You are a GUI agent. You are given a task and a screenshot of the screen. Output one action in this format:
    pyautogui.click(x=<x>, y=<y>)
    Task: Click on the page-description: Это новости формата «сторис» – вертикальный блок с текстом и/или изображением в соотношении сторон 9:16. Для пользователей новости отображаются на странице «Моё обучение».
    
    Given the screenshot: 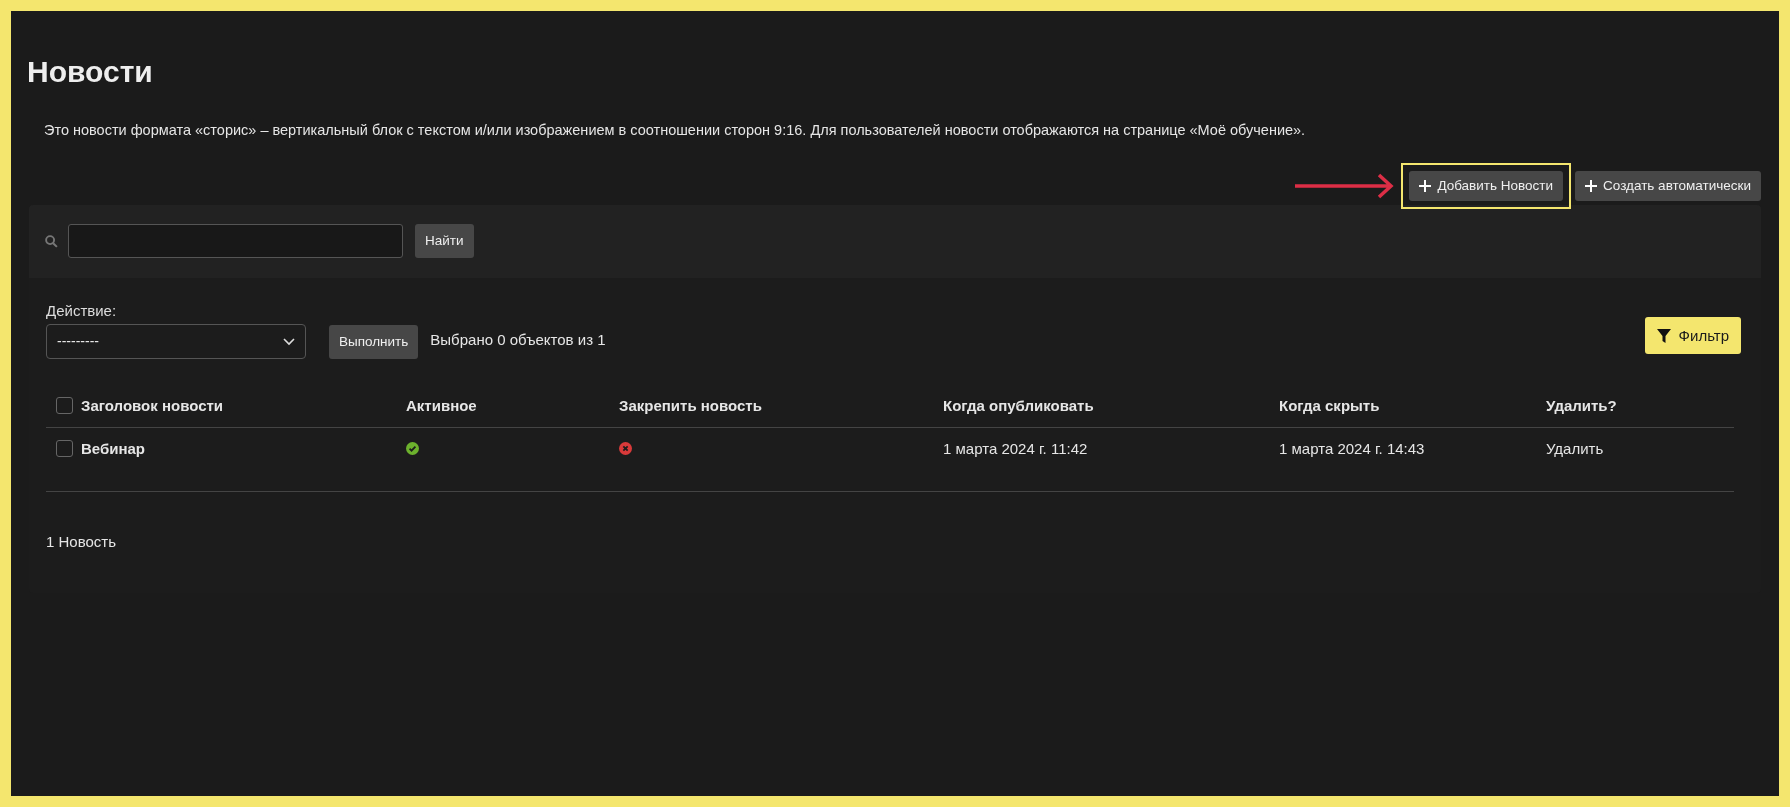 What is the action you would take?
    pyautogui.click(x=675, y=130)
    